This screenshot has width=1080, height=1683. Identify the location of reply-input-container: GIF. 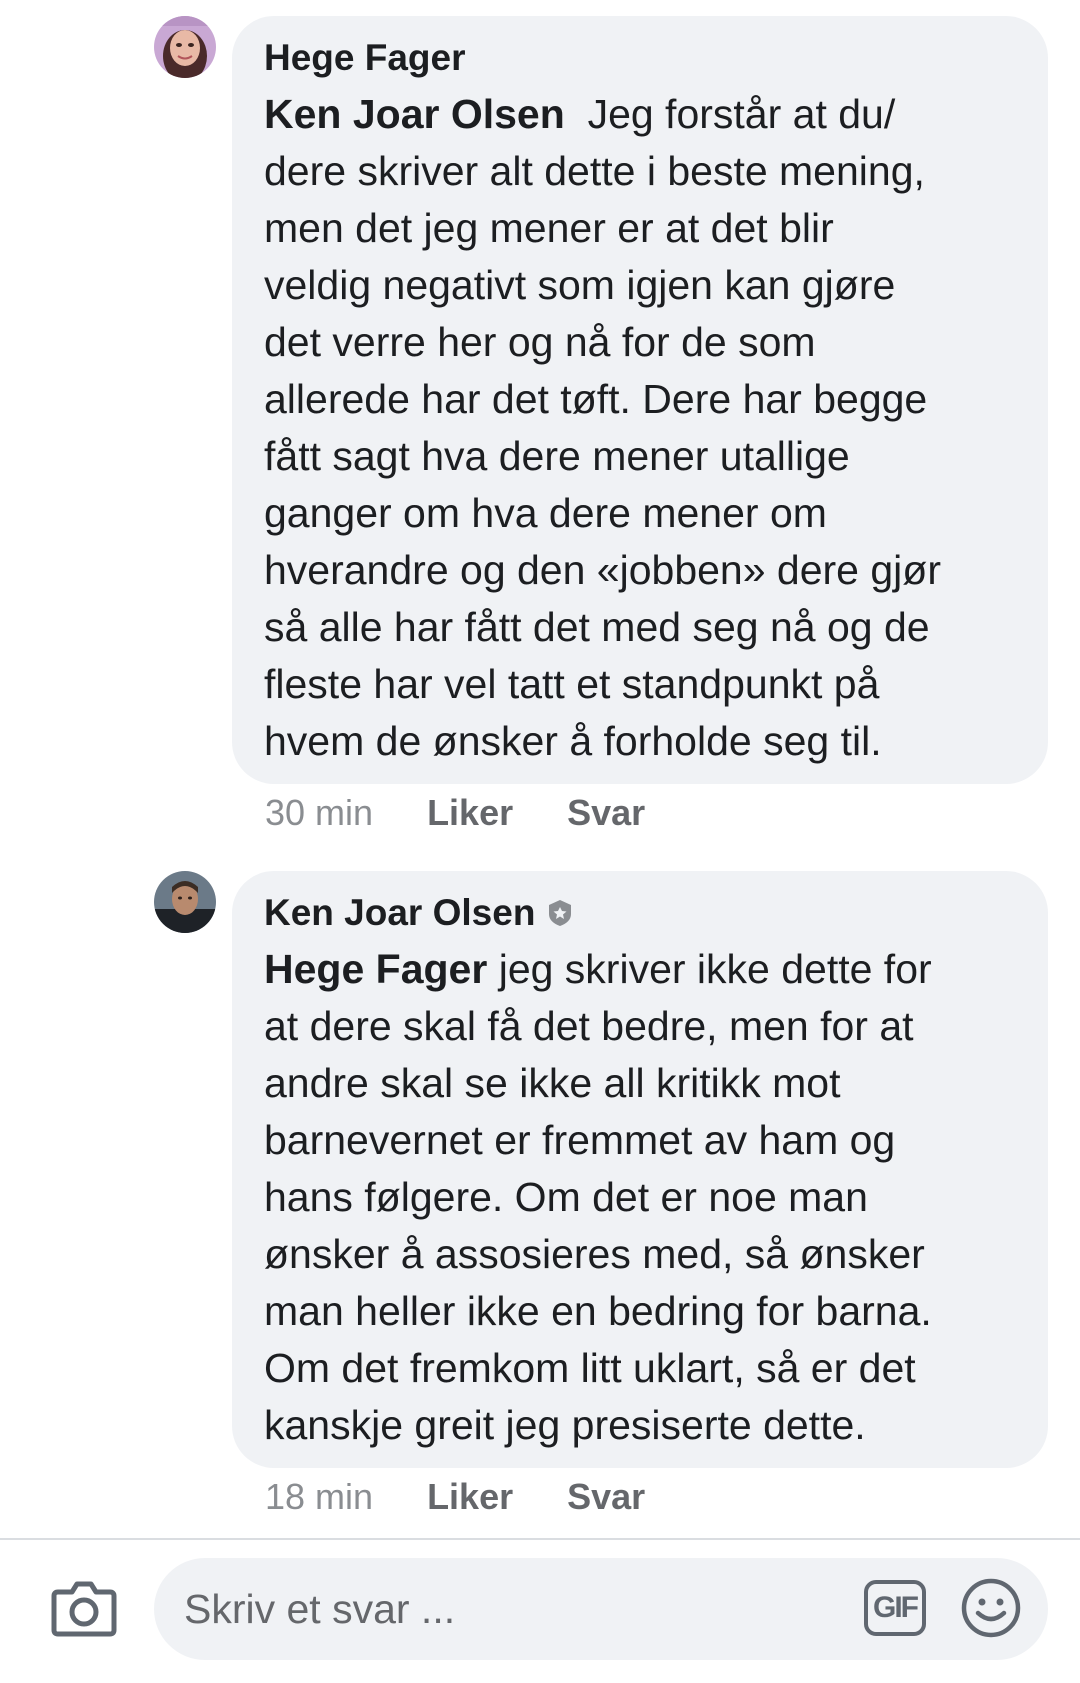
(601, 1609).